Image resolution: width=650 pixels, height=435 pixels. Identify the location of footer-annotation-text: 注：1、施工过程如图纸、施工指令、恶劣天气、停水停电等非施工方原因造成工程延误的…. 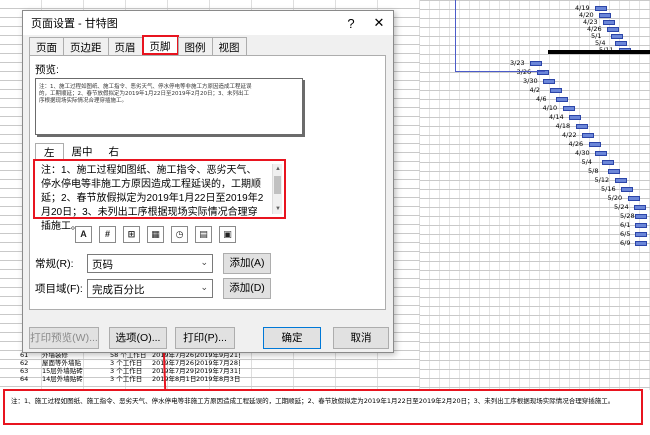
(313, 401).